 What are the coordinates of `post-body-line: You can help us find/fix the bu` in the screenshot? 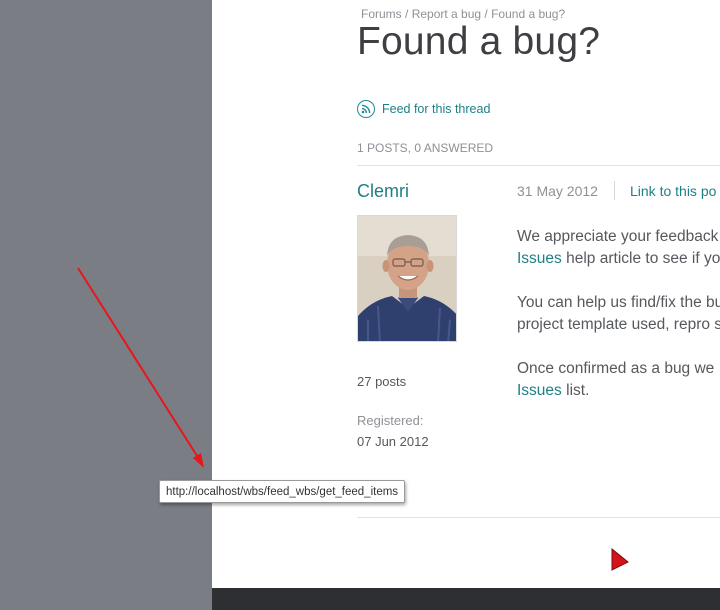 It's located at (618, 302).